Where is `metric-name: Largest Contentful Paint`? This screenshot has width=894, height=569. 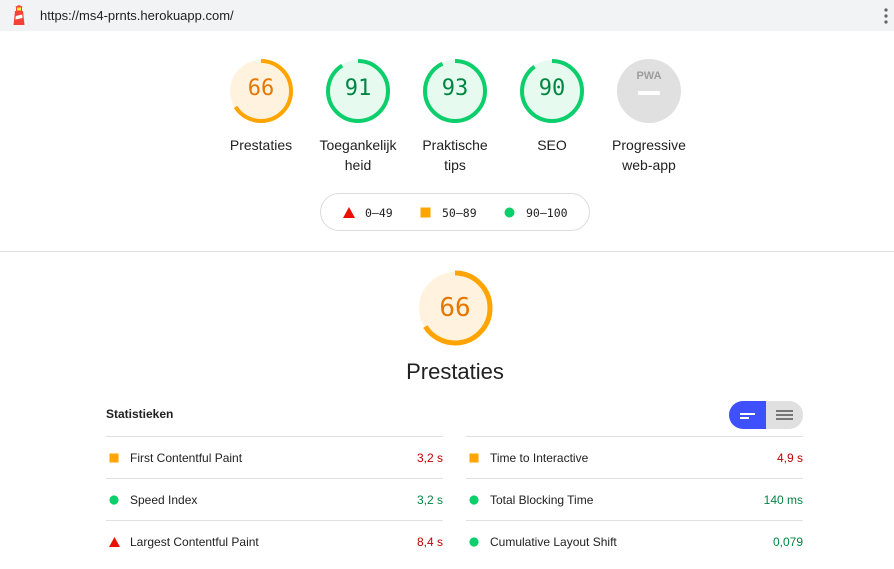
metric-name: Largest Contentful Paint is located at coordinates (194, 542).